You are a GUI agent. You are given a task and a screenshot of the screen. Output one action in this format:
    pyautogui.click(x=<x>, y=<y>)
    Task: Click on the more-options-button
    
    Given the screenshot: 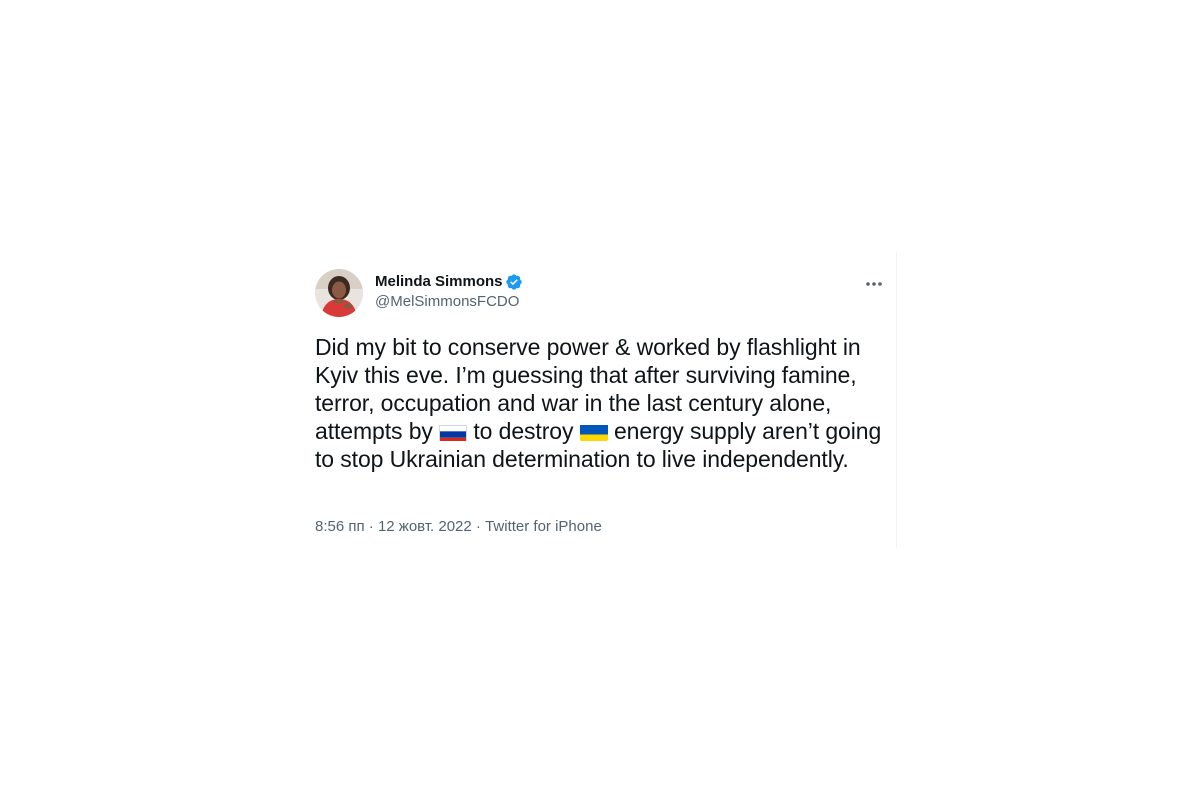 What is the action you would take?
    pyautogui.click(x=874, y=284)
    